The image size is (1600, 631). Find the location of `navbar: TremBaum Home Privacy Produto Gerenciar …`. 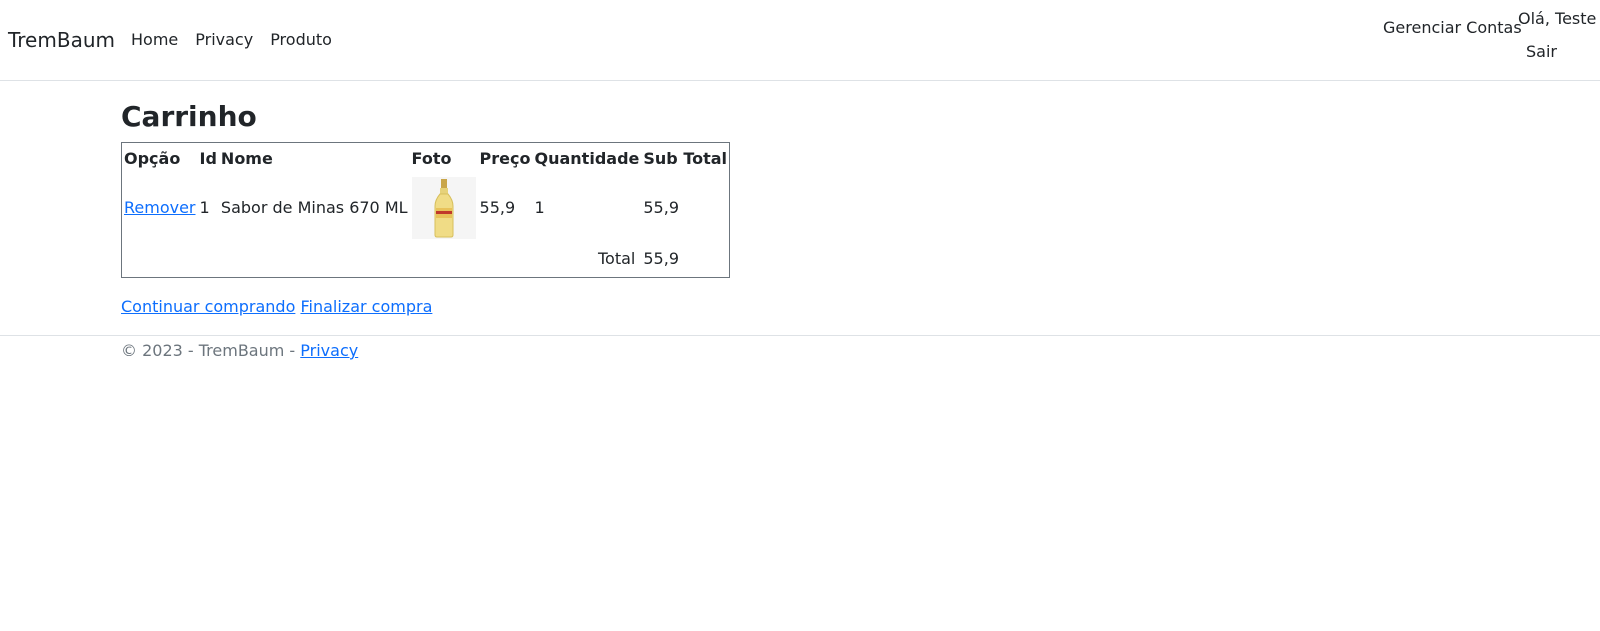

navbar: TremBaum Home Privacy Produto Gerenciar … is located at coordinates (800, 40).